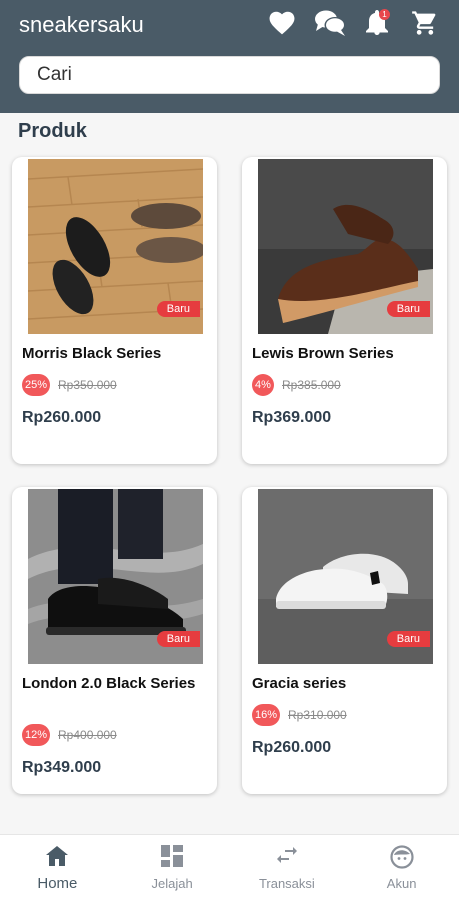  I want to click on product-name: London 2.0 Black Series, so click(109, 683).